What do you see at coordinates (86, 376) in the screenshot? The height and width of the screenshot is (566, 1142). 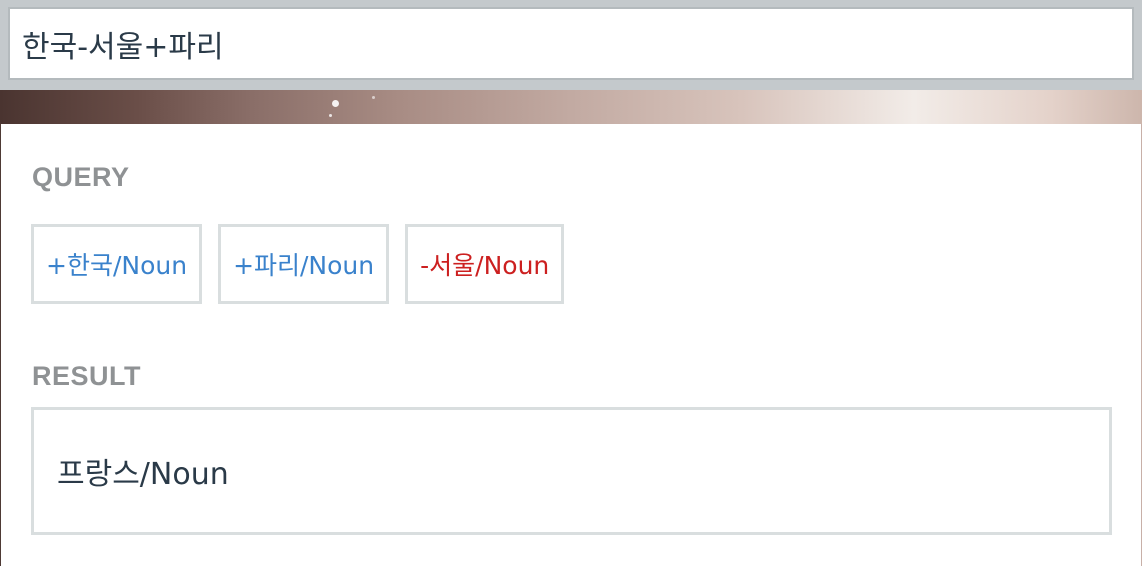 I see `result-section-label: RESULT` at bounding box center [86, 376].